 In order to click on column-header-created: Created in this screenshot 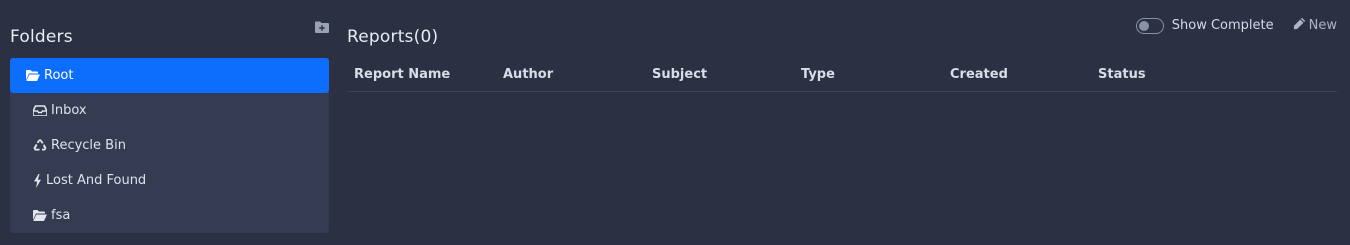, I will do `click(979, 74)`.